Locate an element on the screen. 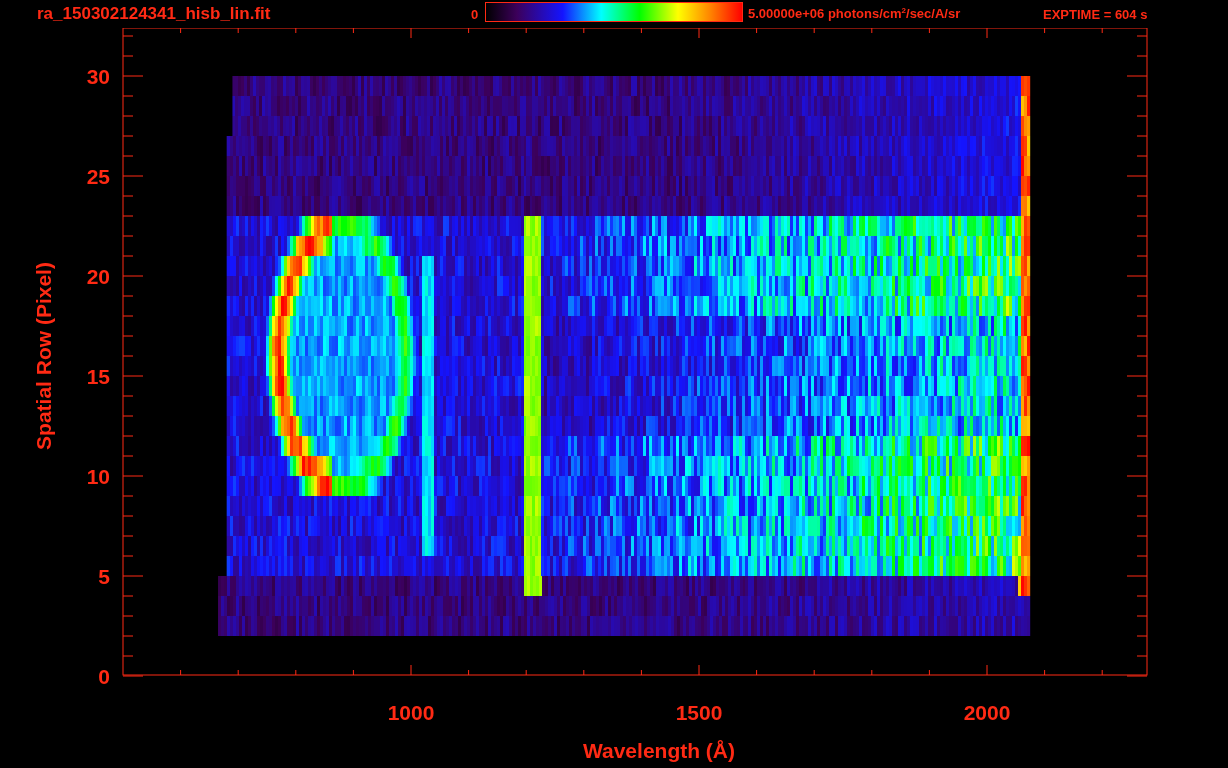  y-tick-label: 25 is located at coordinates (98, 176).